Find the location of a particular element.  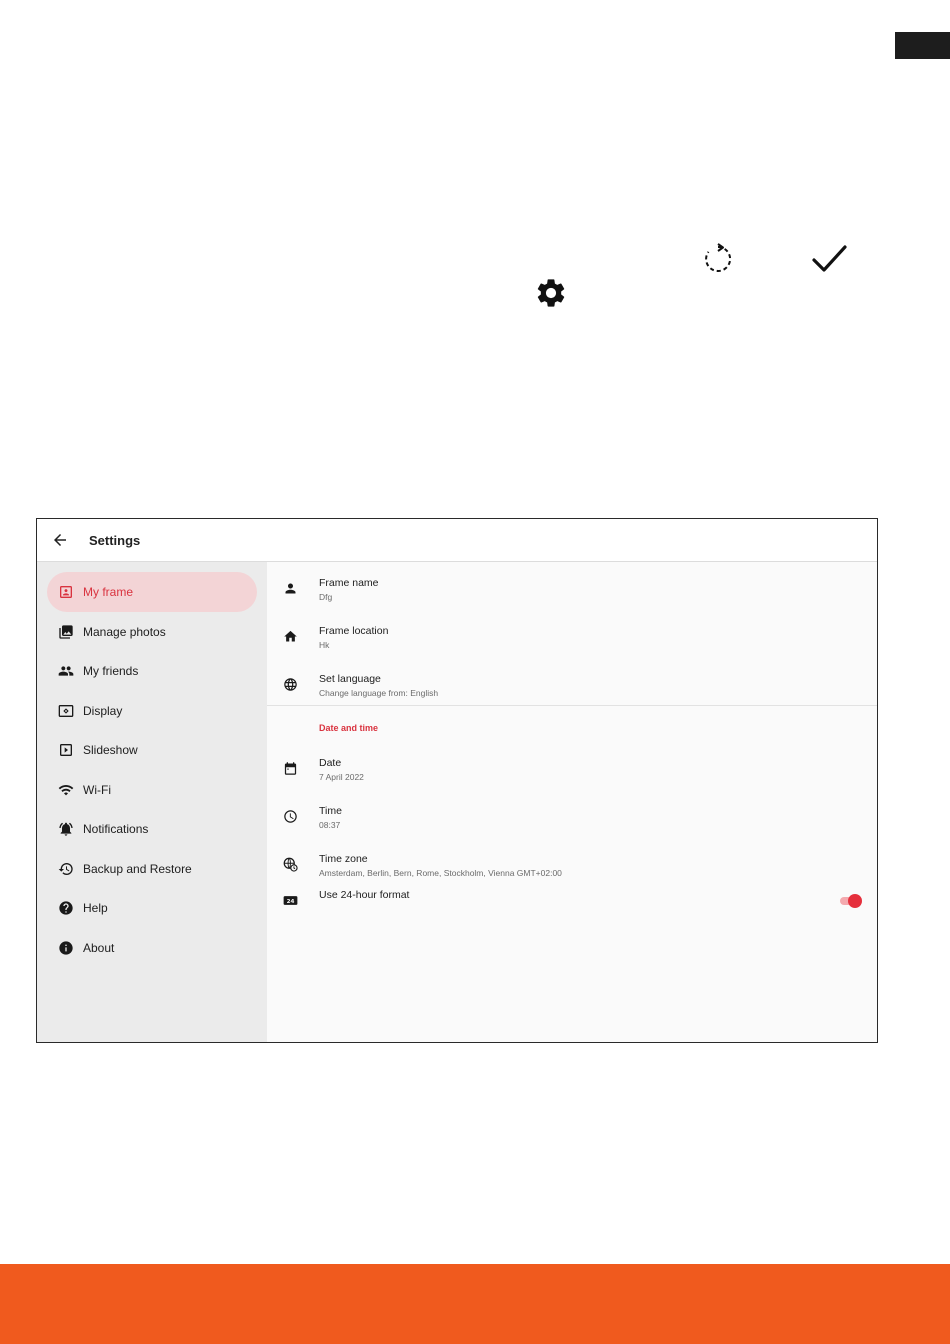

sidebar-item-label: About is located at coordinates (99, 947).